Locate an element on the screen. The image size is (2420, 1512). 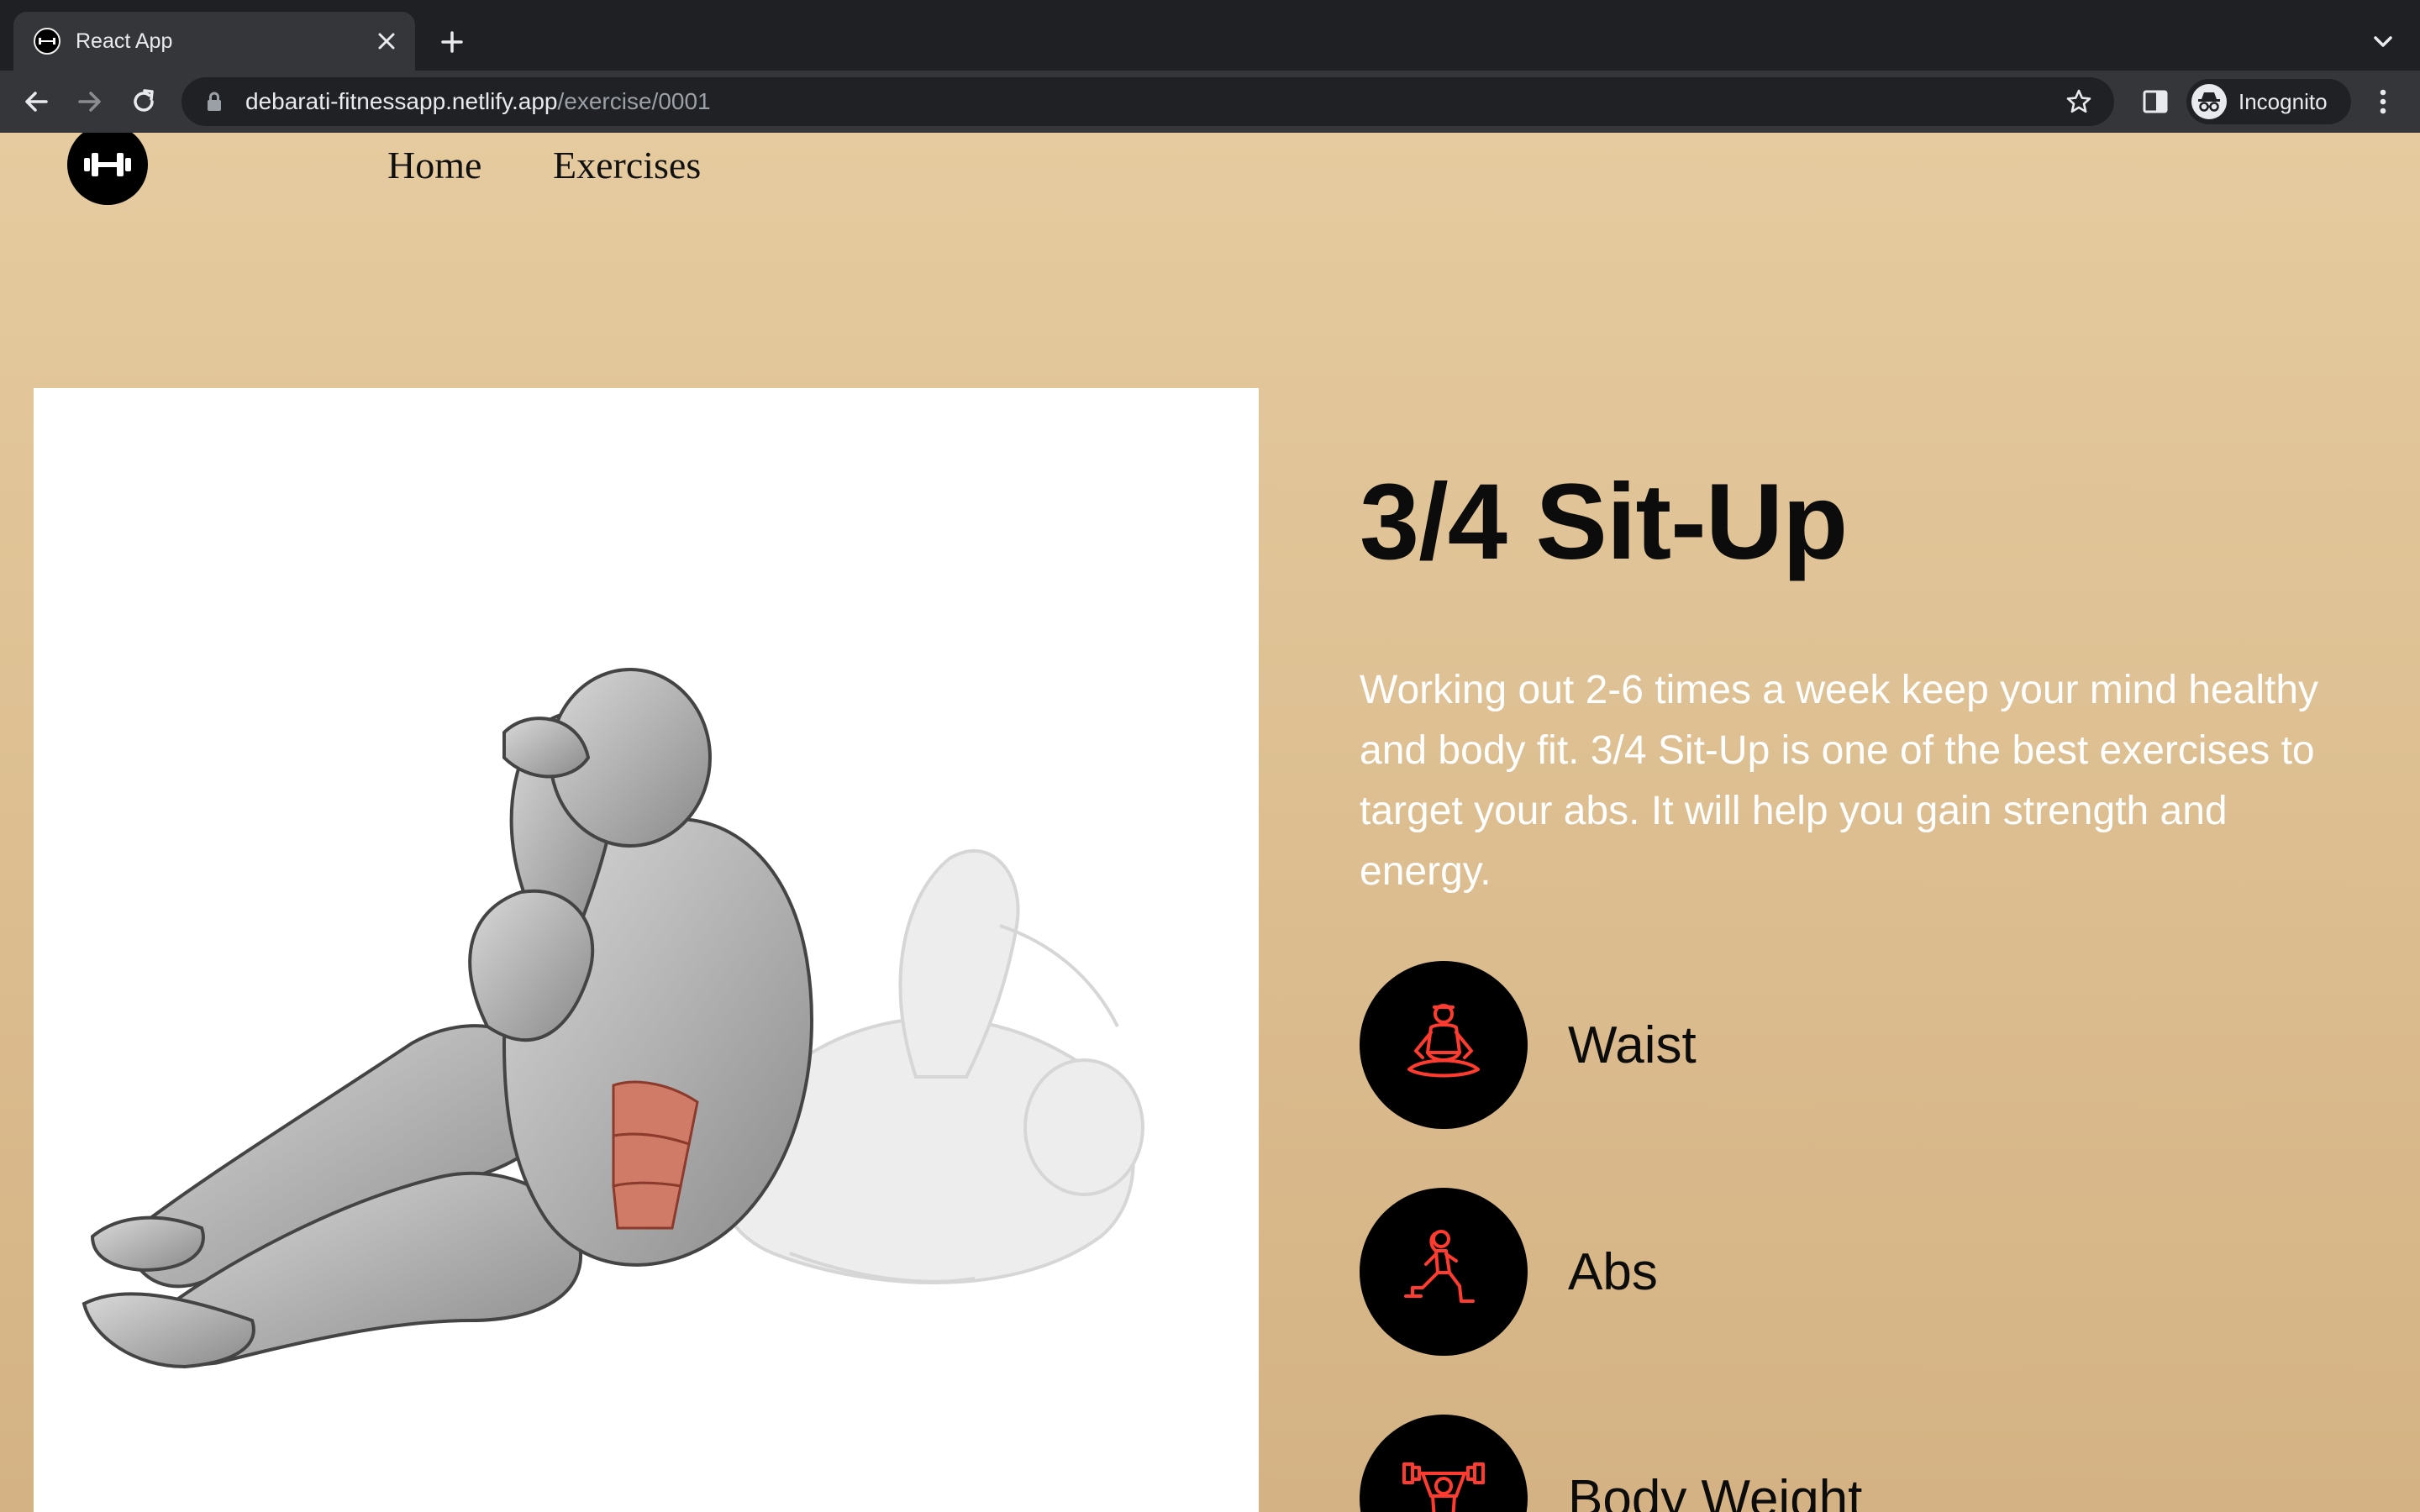
exercise-title: 3/4 Sit-Up is located at coordinates (1604, 522).